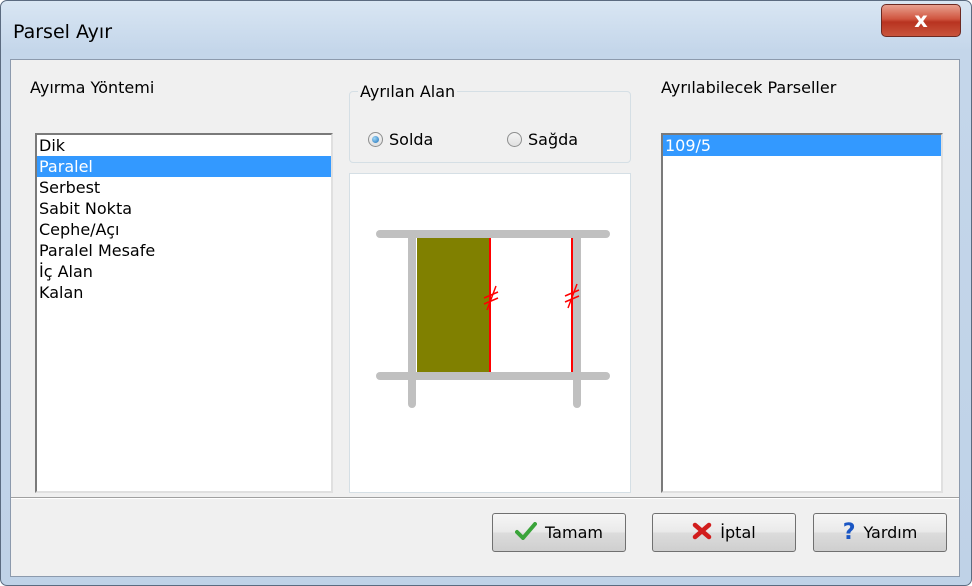  I want to click on radio-right-indicator, so click(514, 139).